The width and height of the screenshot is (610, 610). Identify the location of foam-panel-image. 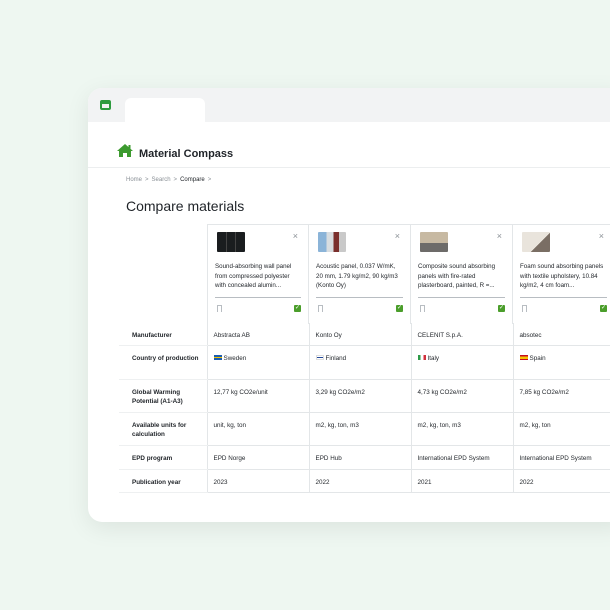
(536, 242).